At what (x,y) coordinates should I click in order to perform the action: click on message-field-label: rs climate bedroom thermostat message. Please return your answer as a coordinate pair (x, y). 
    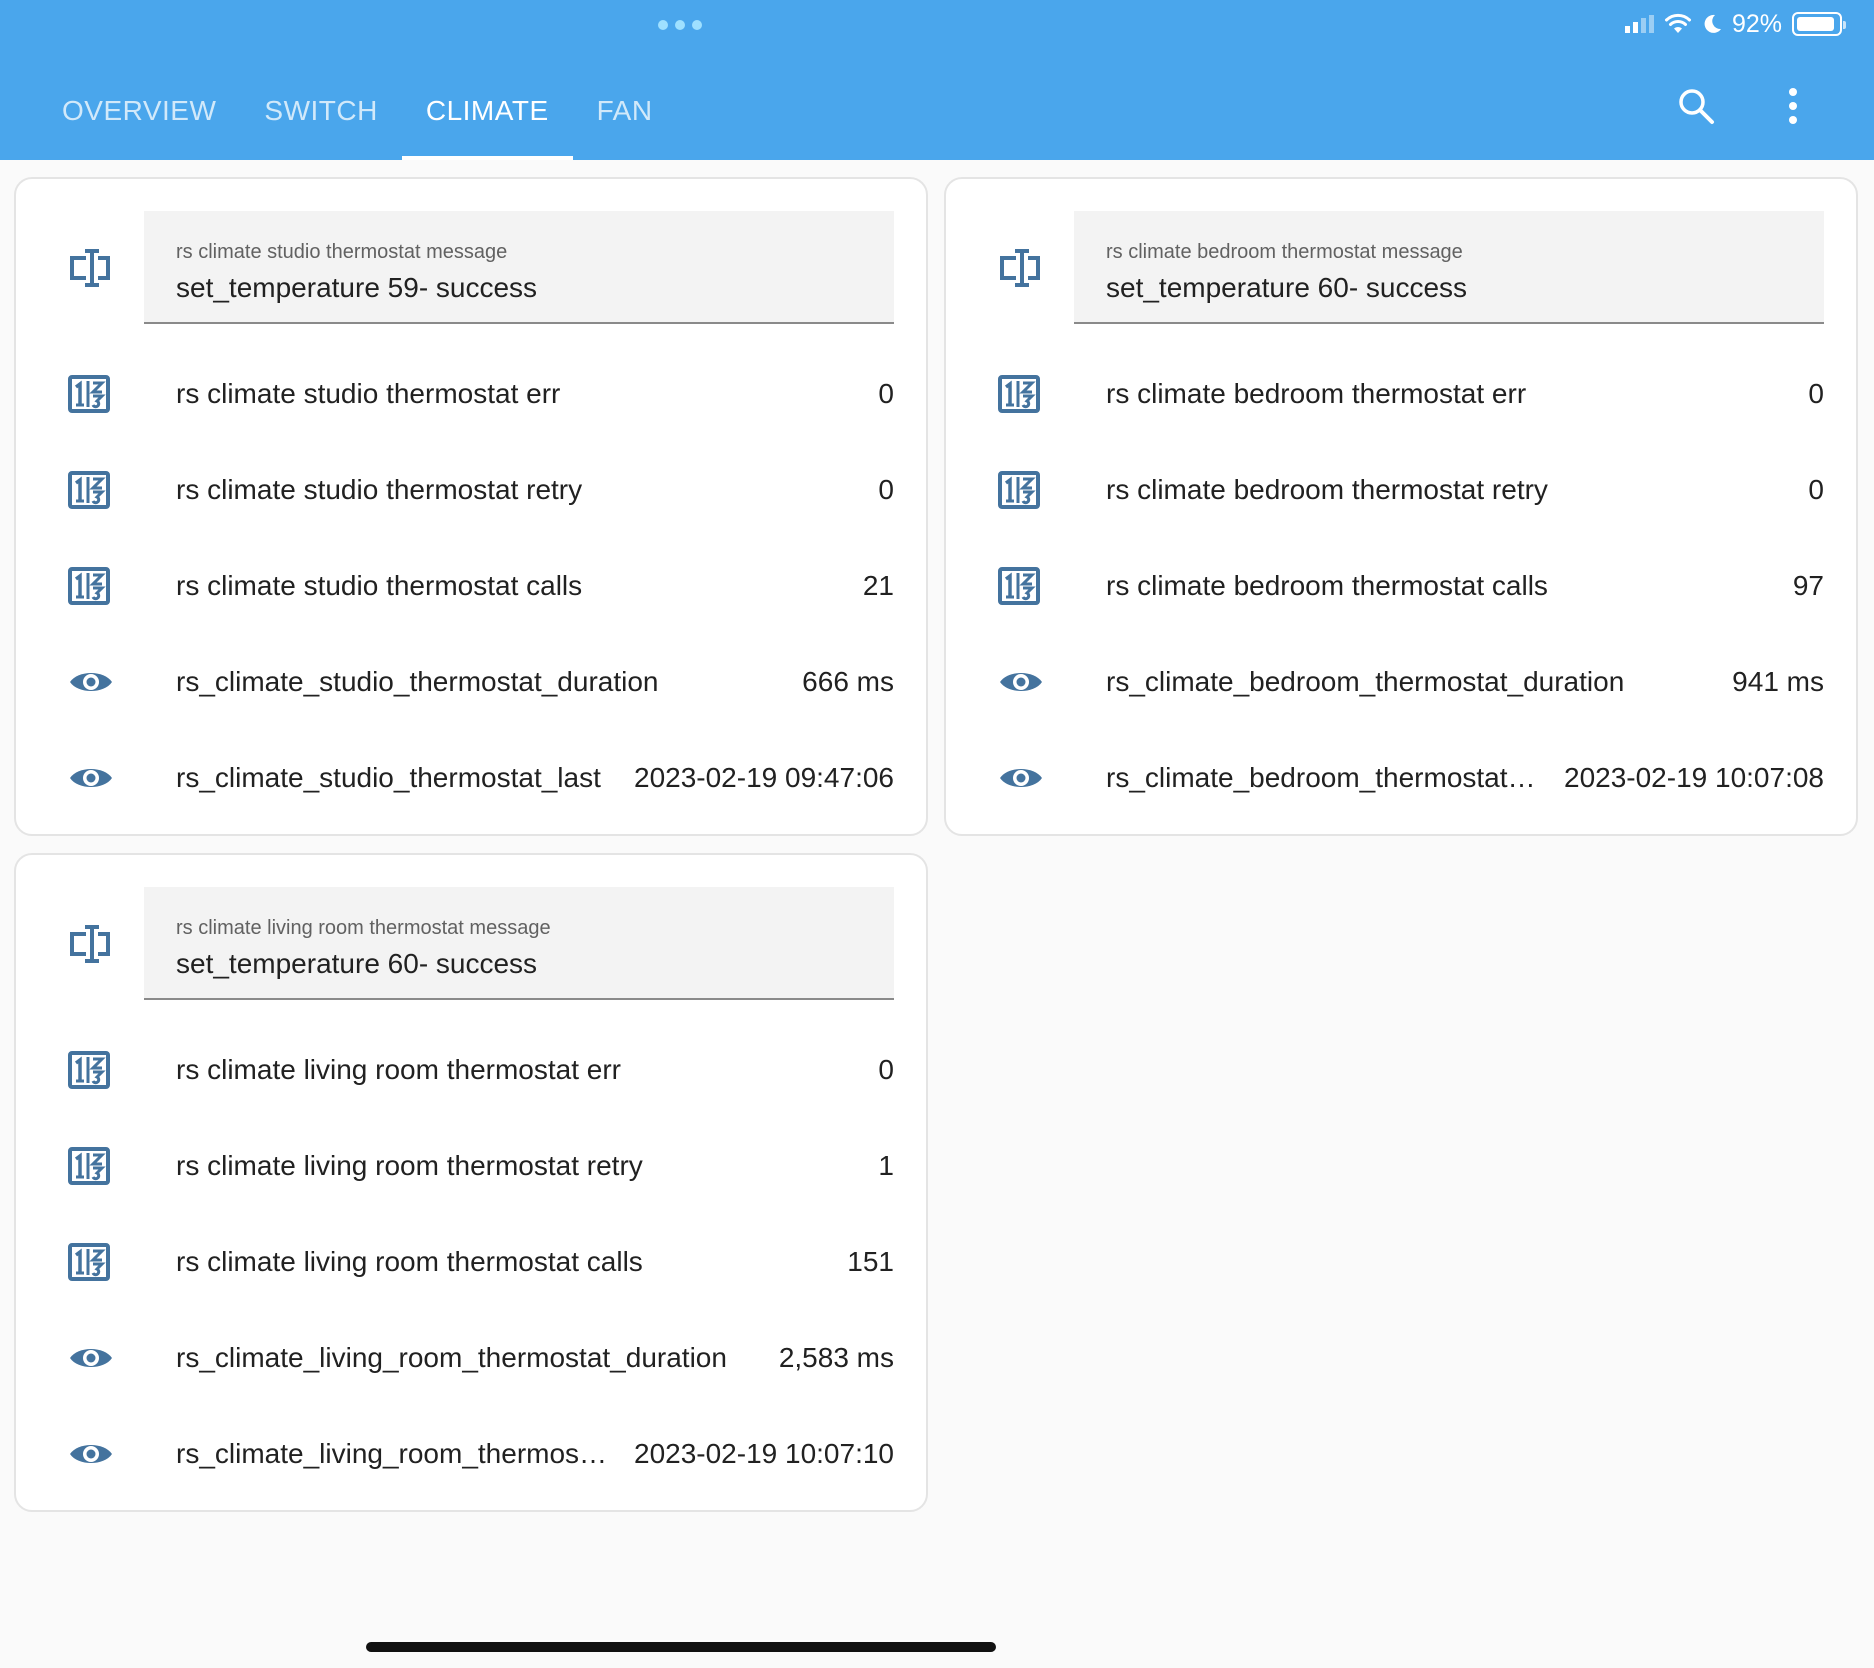
    Looking at the image, I should click on (1284, 252).